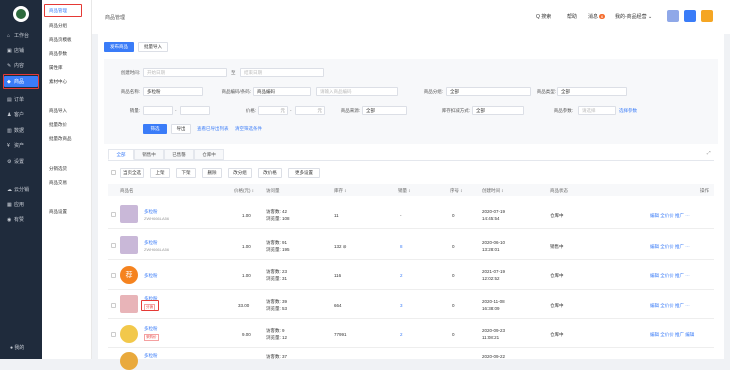 This screenshot has height=370, width=730. Describe the element at coordinates (58, 125) in the screenshot. I see `subnav-bulk-price: 批量改价` at that location.